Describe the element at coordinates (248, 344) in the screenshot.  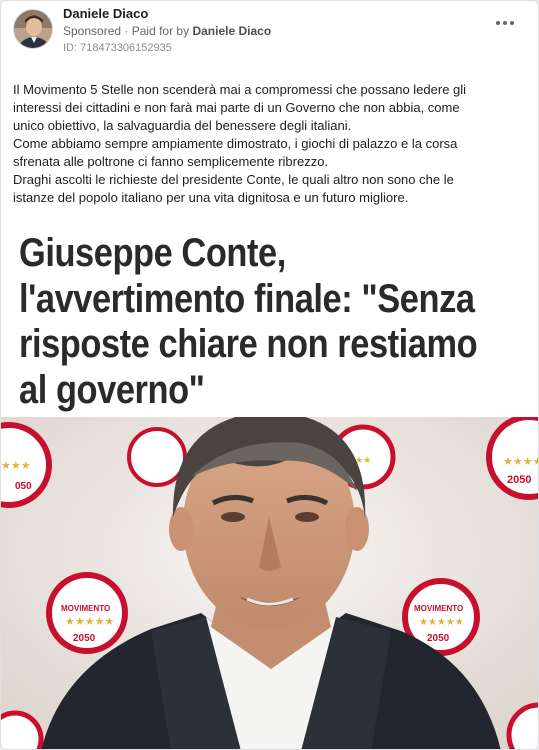
I see `headline-line: risposte chiare non restiamo` at that location.